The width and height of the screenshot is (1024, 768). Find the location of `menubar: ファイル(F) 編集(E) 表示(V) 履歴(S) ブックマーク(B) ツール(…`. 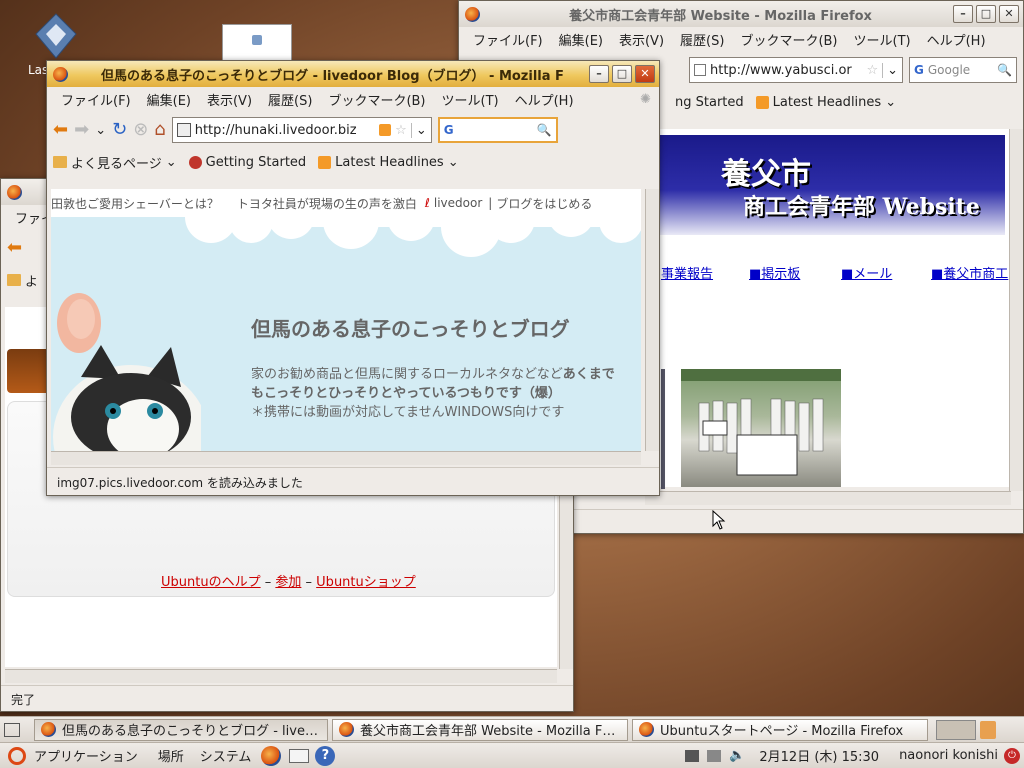

menubar: ファイル(F) 編集(E) 表示(V) 履歴(S) ブックマーク(B) ツール(… is located at coordinates (741, 39).